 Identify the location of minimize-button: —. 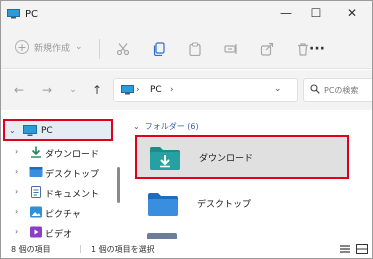
(286, 13).